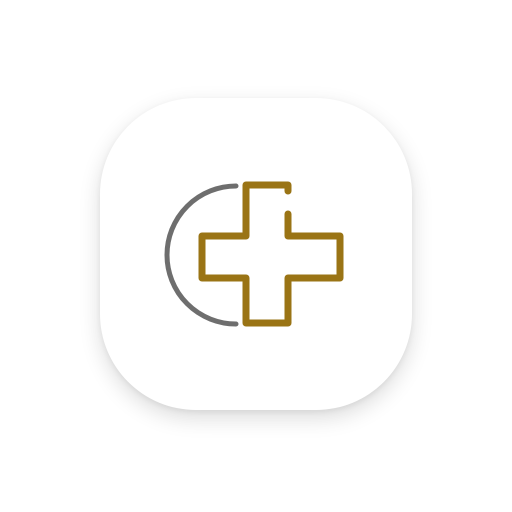 This screenshot has width=512, height=512. I want to click on plus-outline, so click(271, 254).